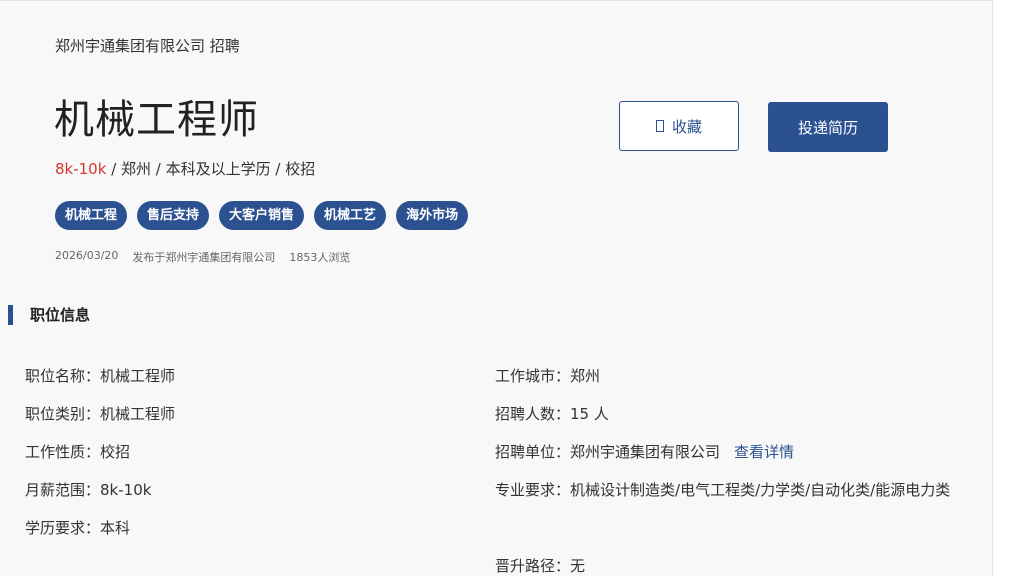 This screenshot has height=585, width=1027. I want to click on tag: 海外市场, so click(432, 215).